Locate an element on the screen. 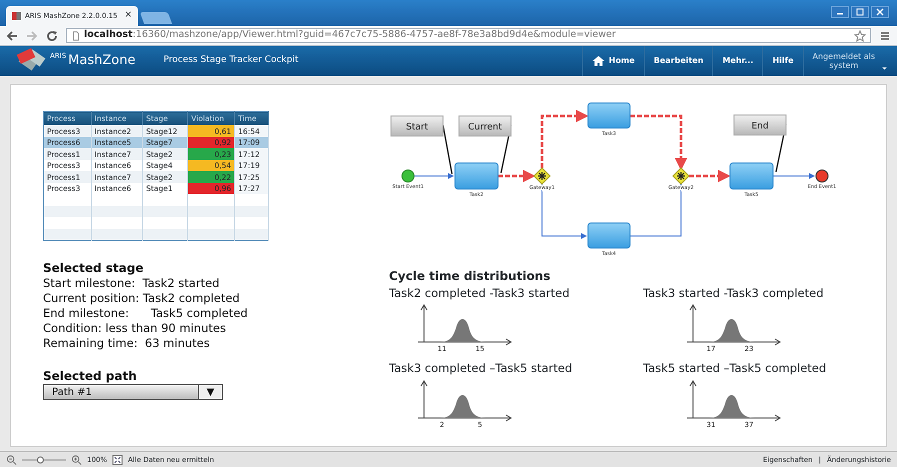 The image size is (897, 467). path-dropdown: Path #1 ▼ is located at coordinates (133, 392).